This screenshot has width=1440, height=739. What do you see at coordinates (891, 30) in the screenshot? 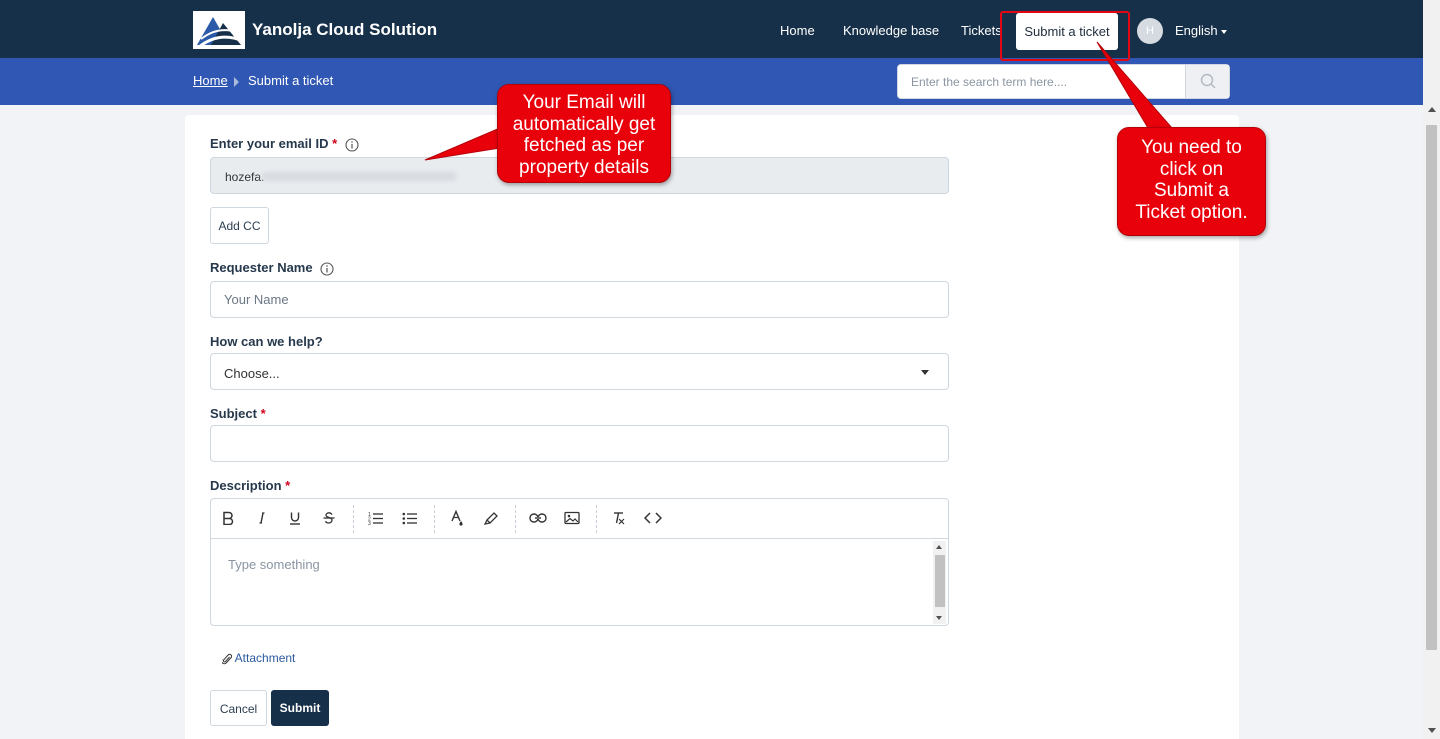
I see `nav-knowledge-base: Knowledge base` at bounding box center [891, 30].